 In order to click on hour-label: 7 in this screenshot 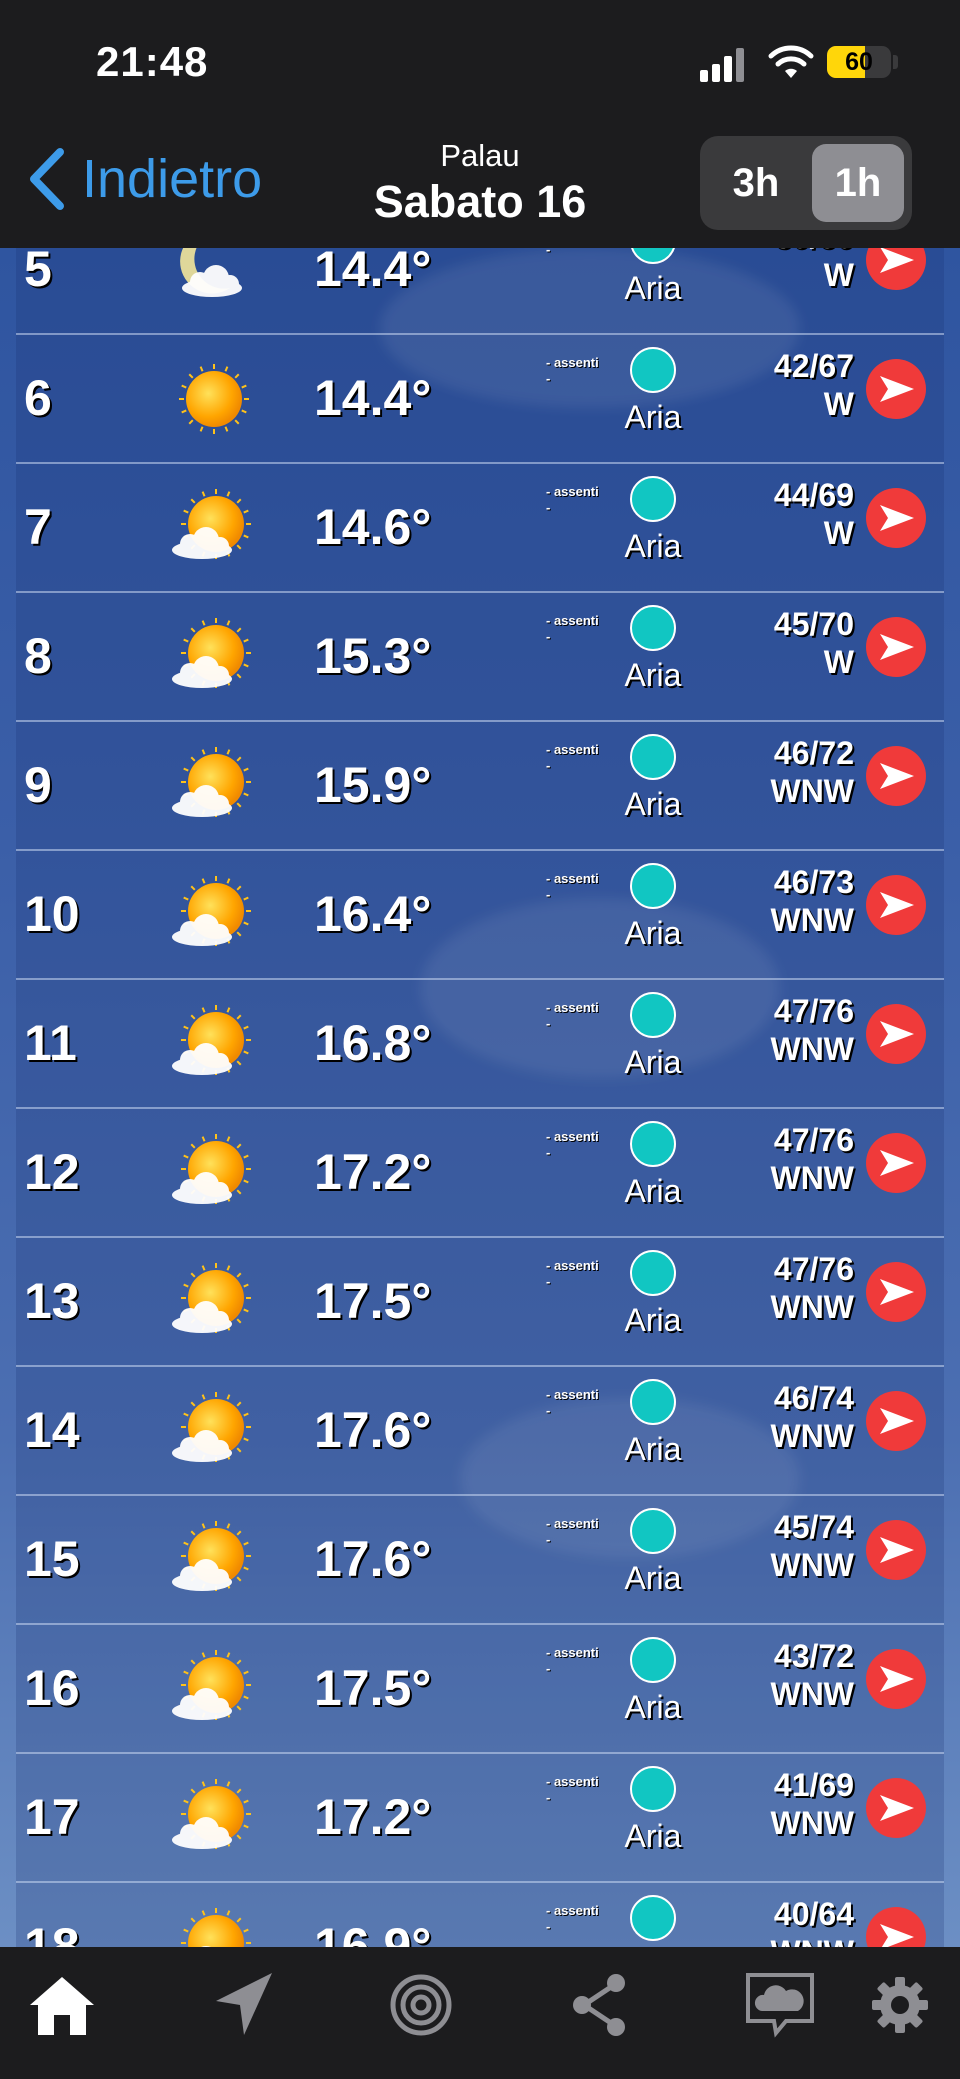, I will do `click(38, 527)`.